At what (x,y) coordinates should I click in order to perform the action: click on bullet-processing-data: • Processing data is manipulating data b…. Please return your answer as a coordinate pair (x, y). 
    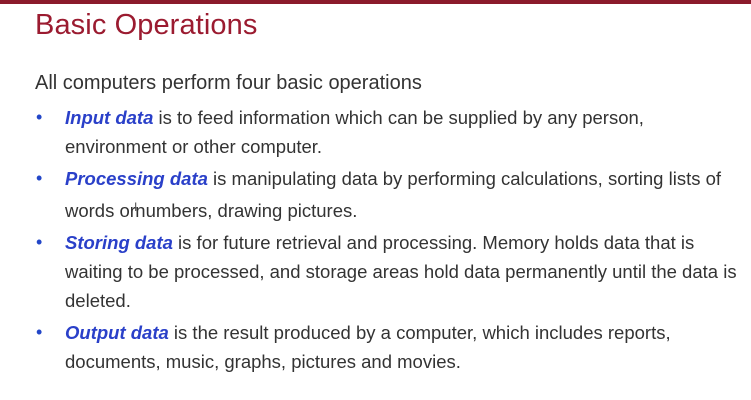
    Looking at the image, I should click on (388, 194).